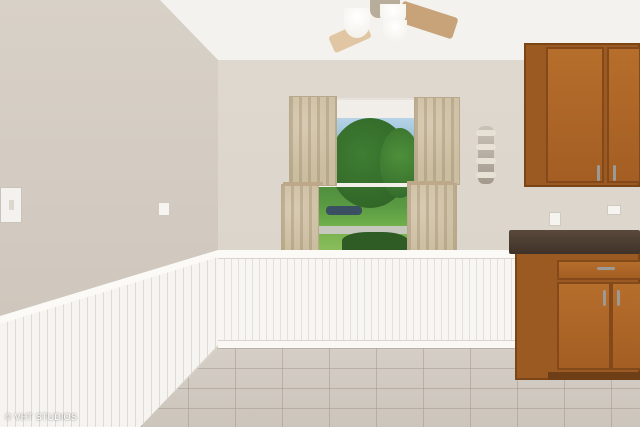  What do you see at coordinates (594, 376) in the screenshot?
I see `cabinet-toe-kick` at bounding box center [594, 376].